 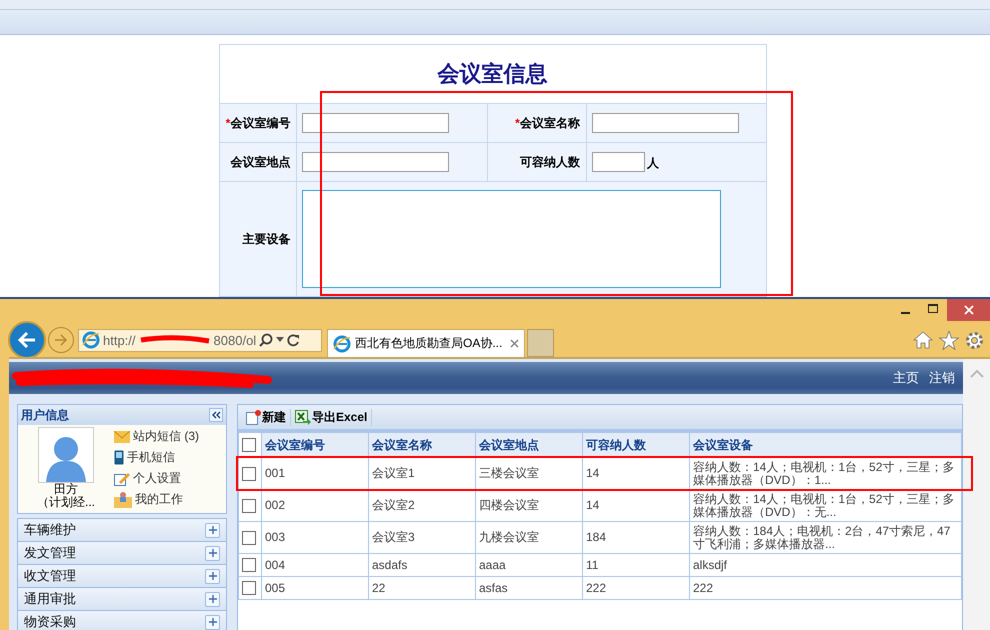 What do you see at coordinates (529, 538) in the screenshot?
I see `table-cell: 九楼会议室` at bounding box center [529, 538].